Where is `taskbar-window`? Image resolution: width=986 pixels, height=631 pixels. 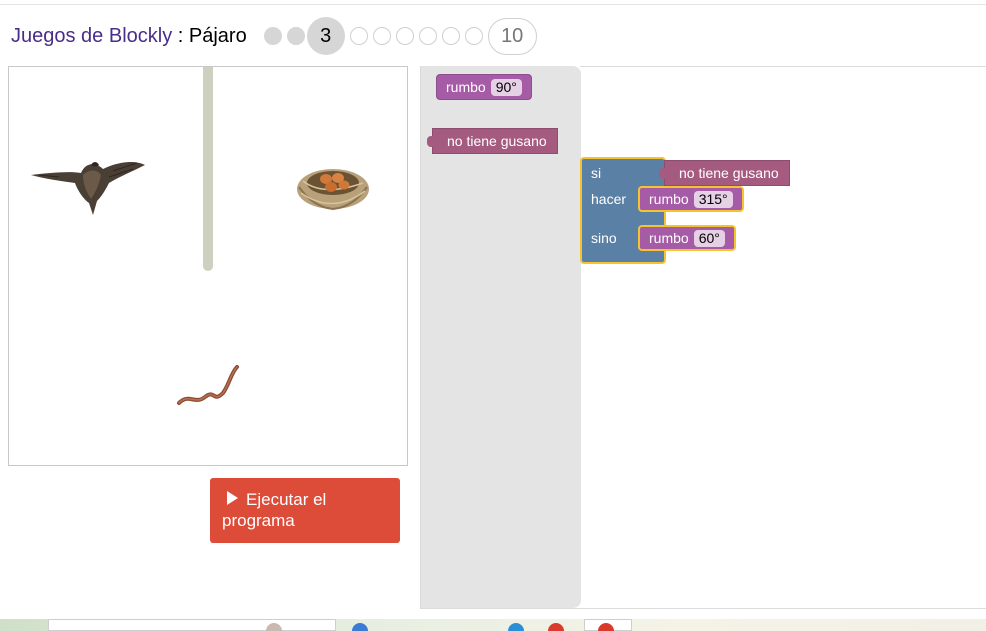
taskbar-window is located at coordinates (192, 625).